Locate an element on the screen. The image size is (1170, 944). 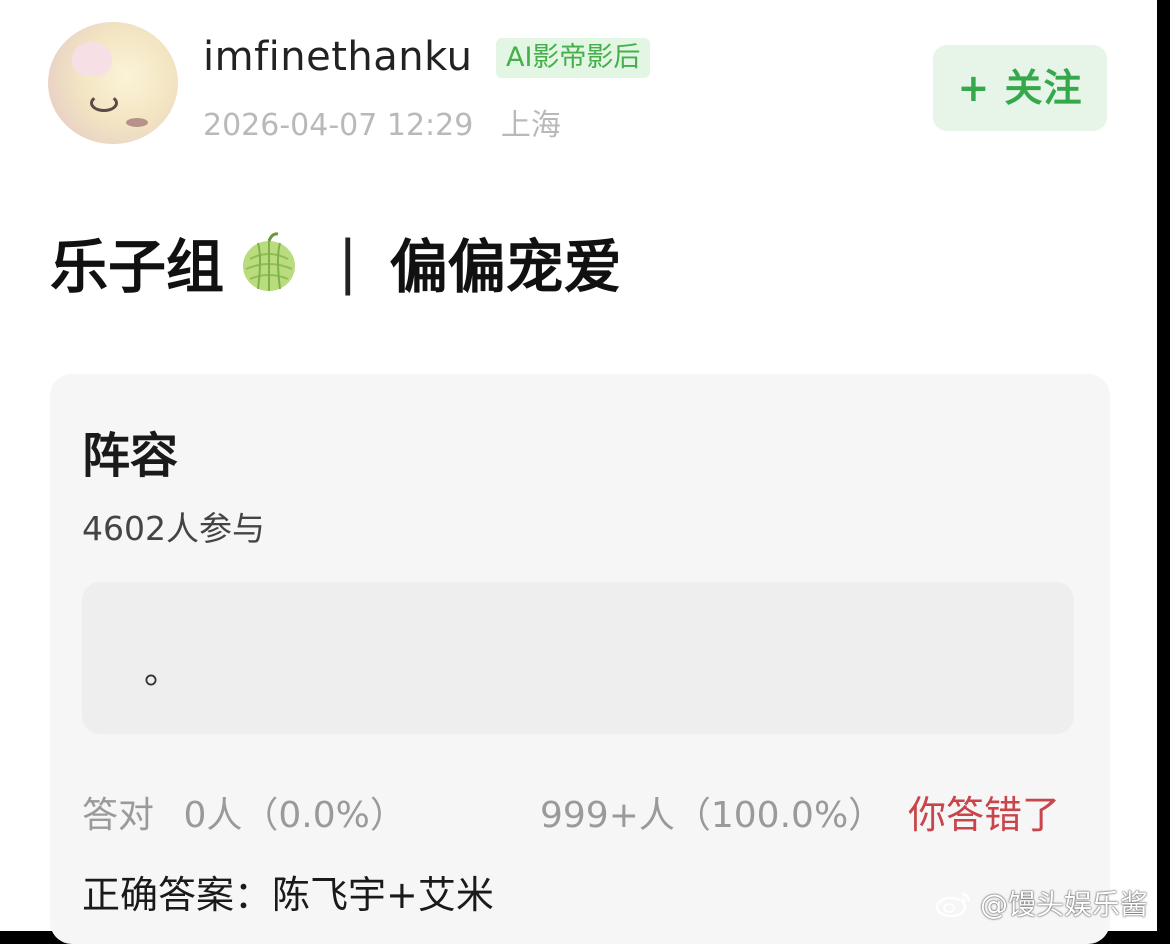
correct-count: 0人（0.0%） is located at coordinates (294, 815).